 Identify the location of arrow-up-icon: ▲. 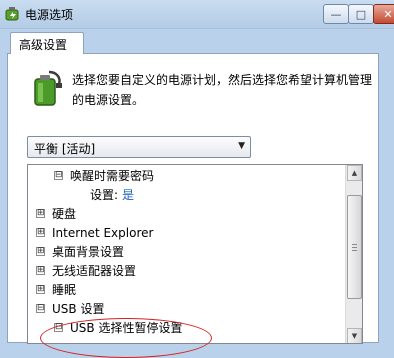
(354, 173).